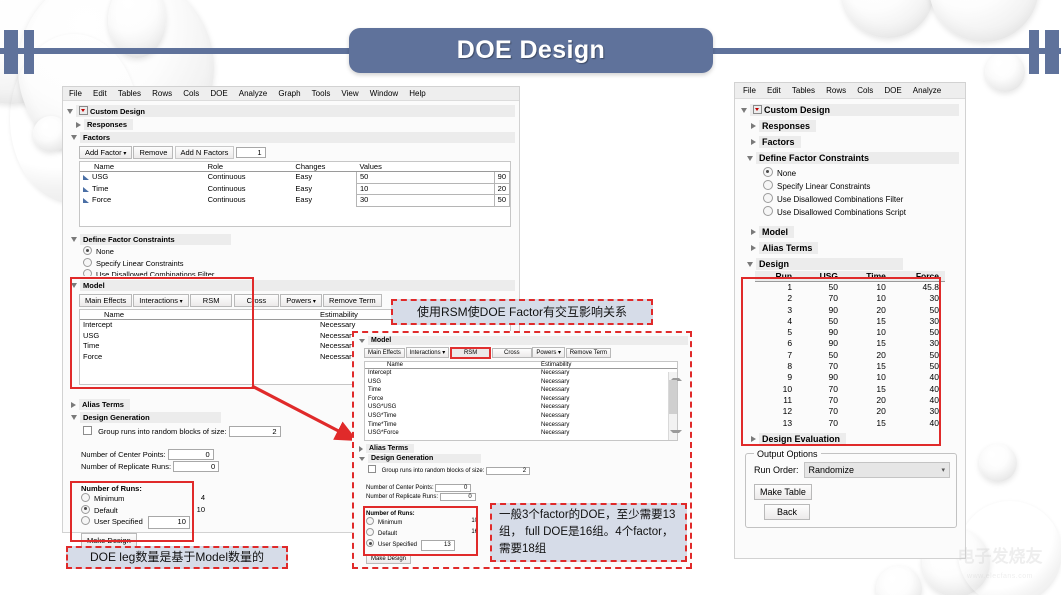 Image resolution: width=1061 pixels, height=595 pixels. I want to click on menu-help: Help, so click(417, 93).